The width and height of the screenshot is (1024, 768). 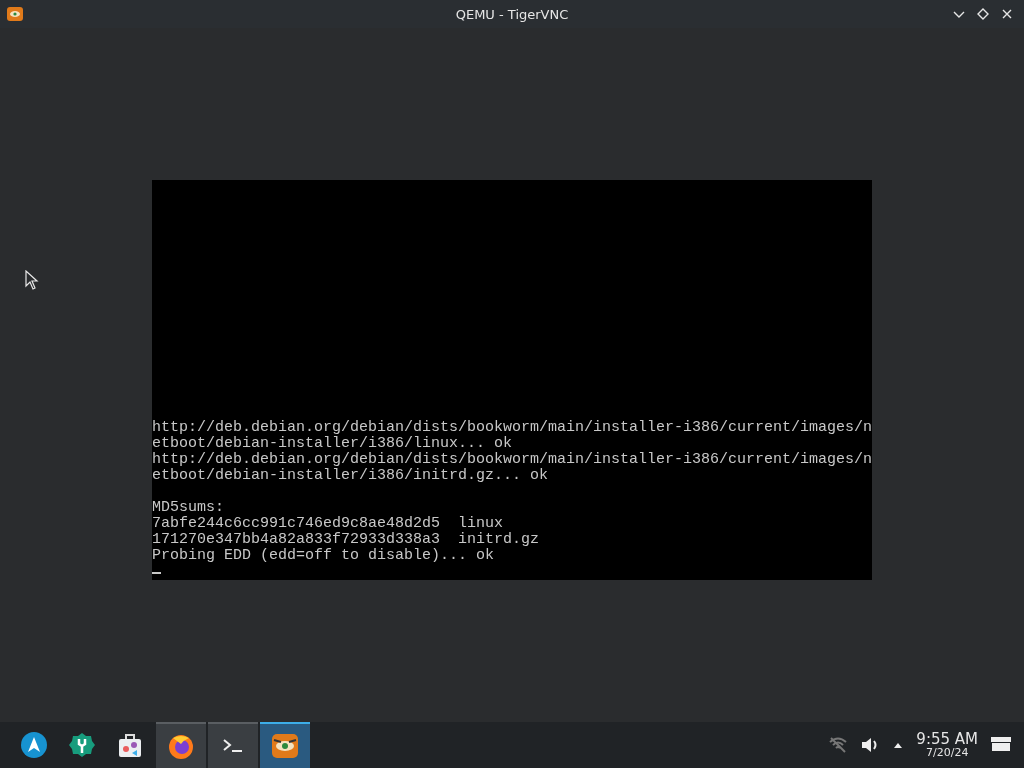 I want to click on console-line: 7abfe244c6cc991c746ed9c8ae48d2d5 linux, so click(x=328, y=524).